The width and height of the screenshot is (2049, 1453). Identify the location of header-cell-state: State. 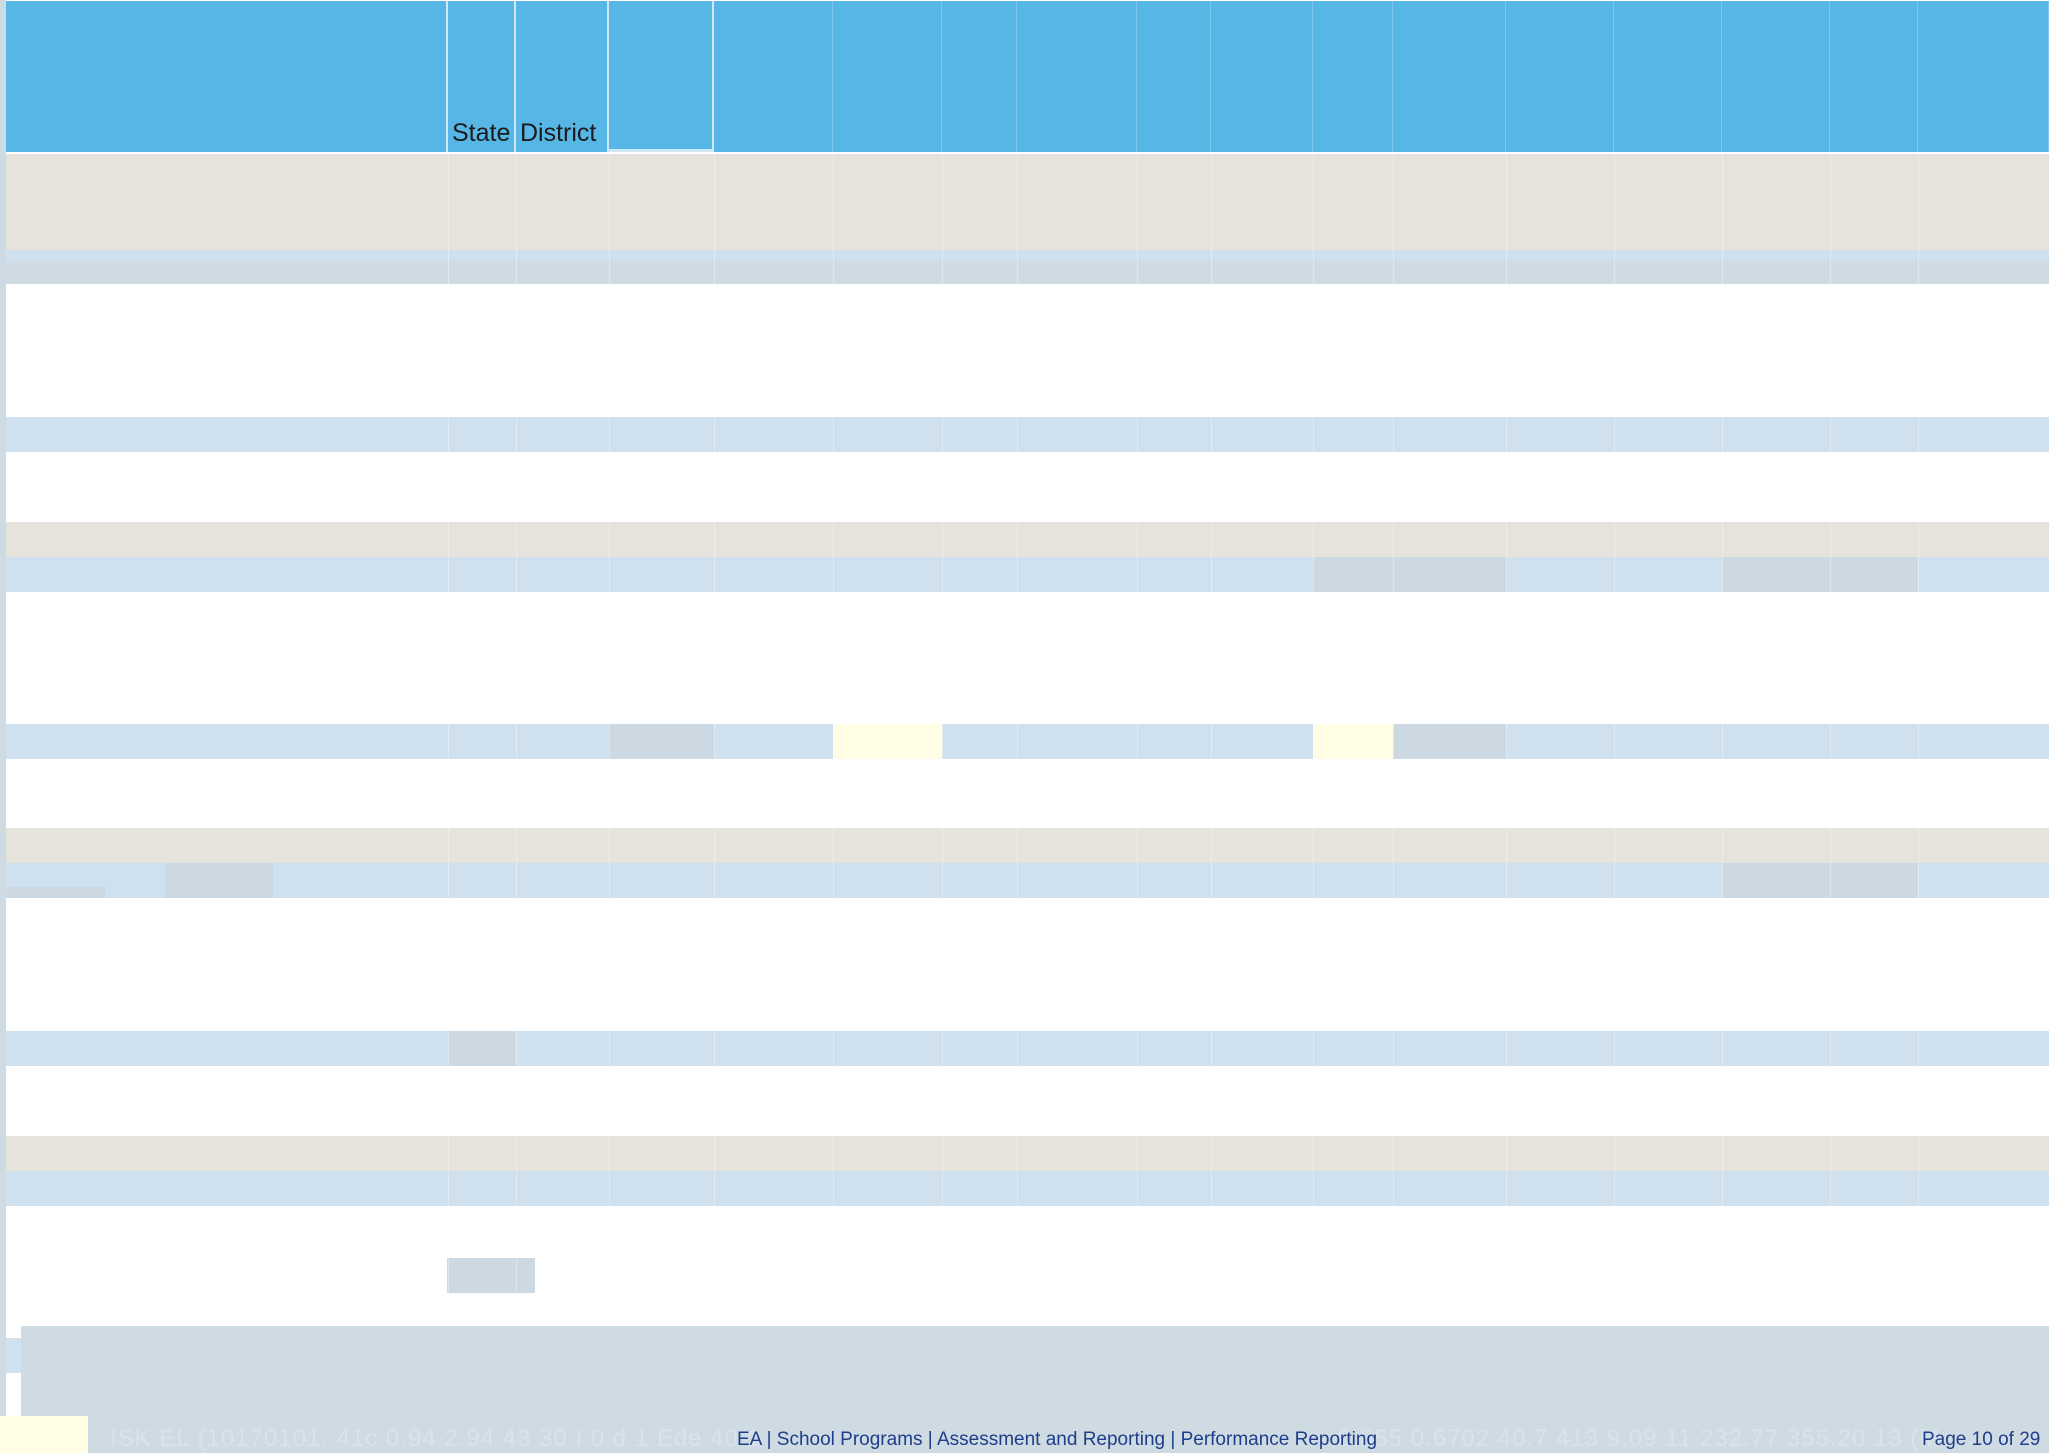
(482, 76).